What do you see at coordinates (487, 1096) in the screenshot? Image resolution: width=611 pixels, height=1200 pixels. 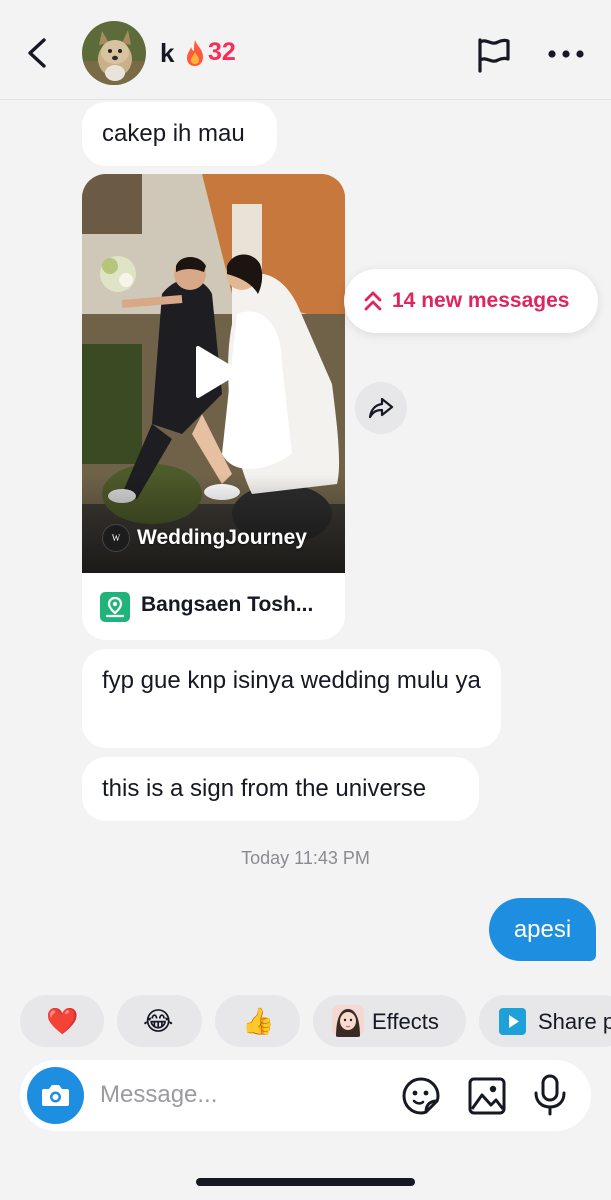 I see `gallery-image-icon` at bounding box center [487, 1096].